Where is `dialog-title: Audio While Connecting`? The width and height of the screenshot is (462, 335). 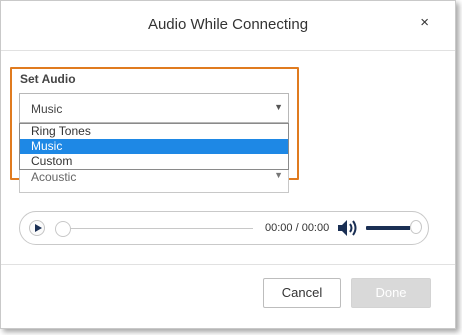 dialog-title: Audio While Connecting is located at coordinates (228, 24).